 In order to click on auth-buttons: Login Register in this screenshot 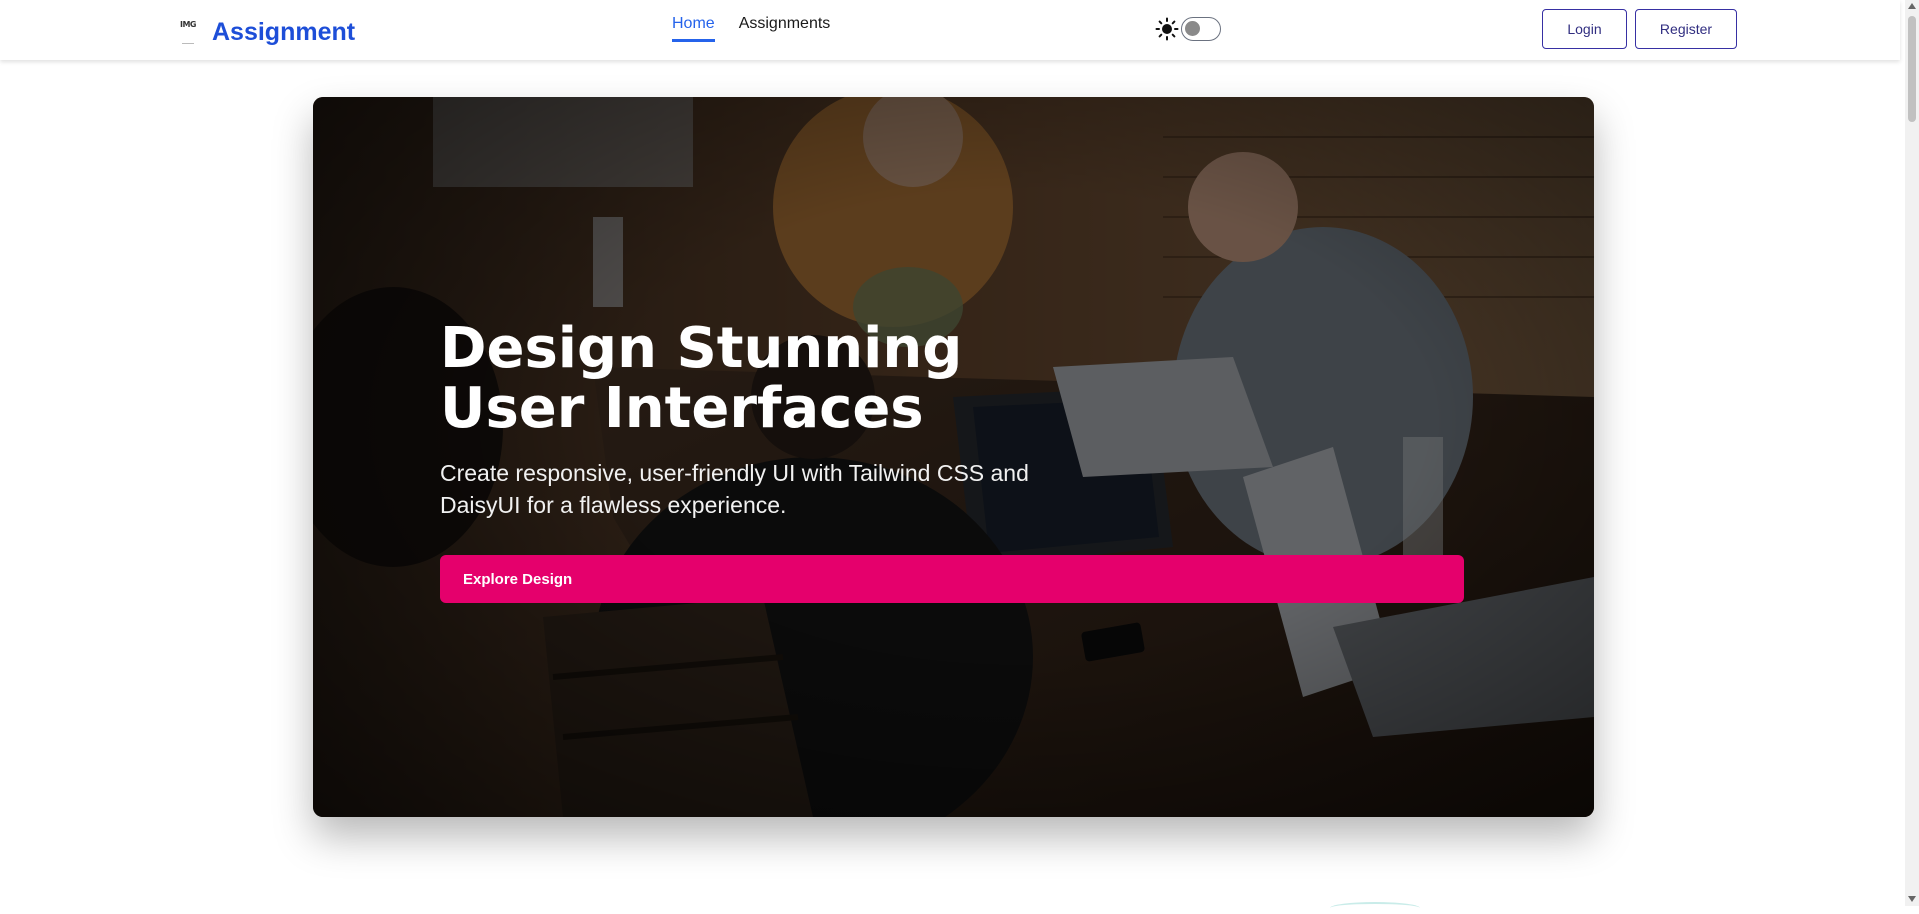, I will do `click(1639, 29)`.